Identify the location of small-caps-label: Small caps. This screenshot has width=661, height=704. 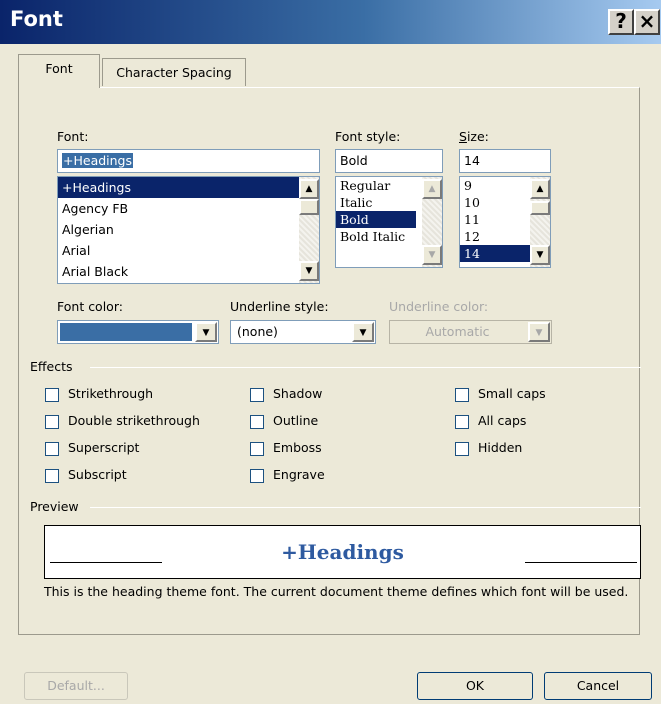
(512, 393).